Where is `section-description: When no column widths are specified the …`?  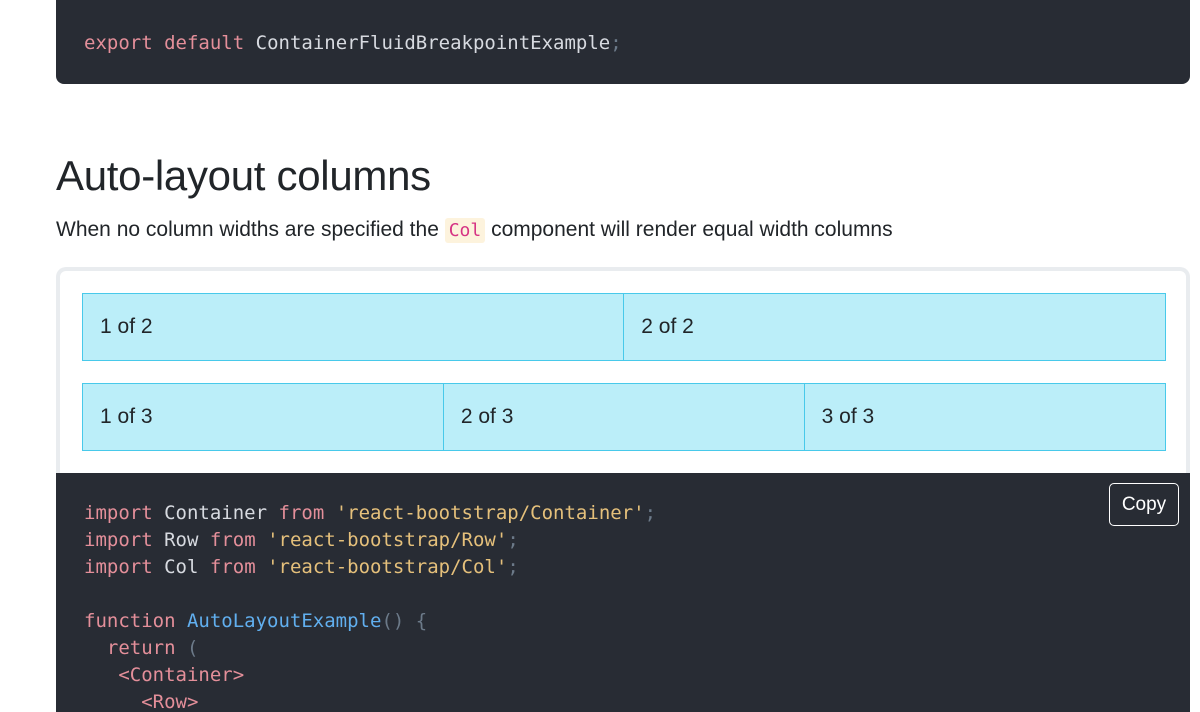 section-description: When no column widths are specified the … is located at coordinates (474, 230).